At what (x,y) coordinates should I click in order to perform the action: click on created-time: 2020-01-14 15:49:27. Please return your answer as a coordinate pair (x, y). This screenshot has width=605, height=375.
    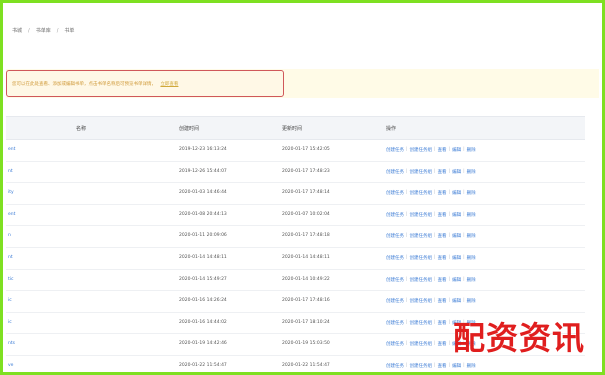
    Looking at the image, I should click on (203, 279).